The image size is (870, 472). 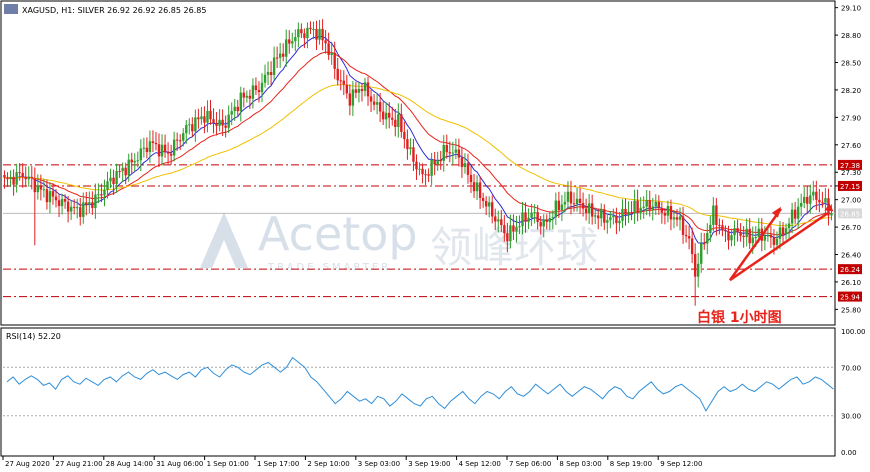 What do you see at coordinates (278, 464) in the screenshot?
I see `x-tick-label: 1 Sep 17:00` at bounding box center [278, 464].